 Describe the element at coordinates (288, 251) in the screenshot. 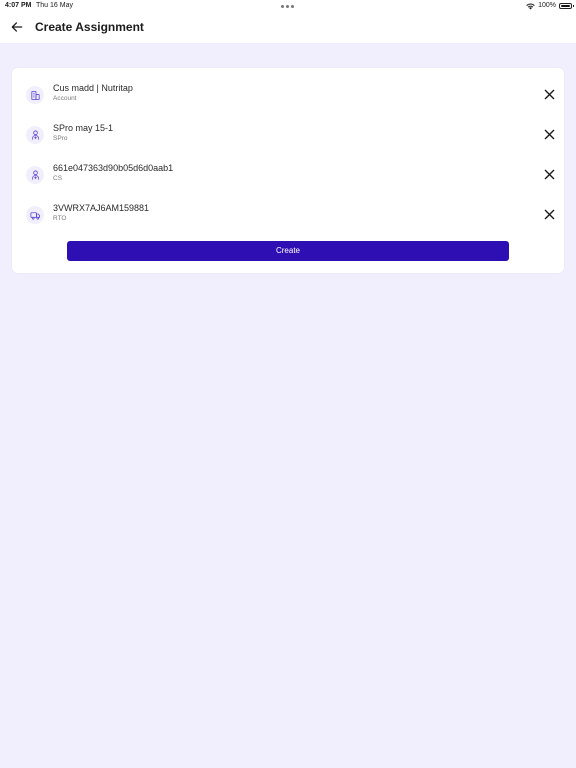

I see `create-button: Create` at that location.